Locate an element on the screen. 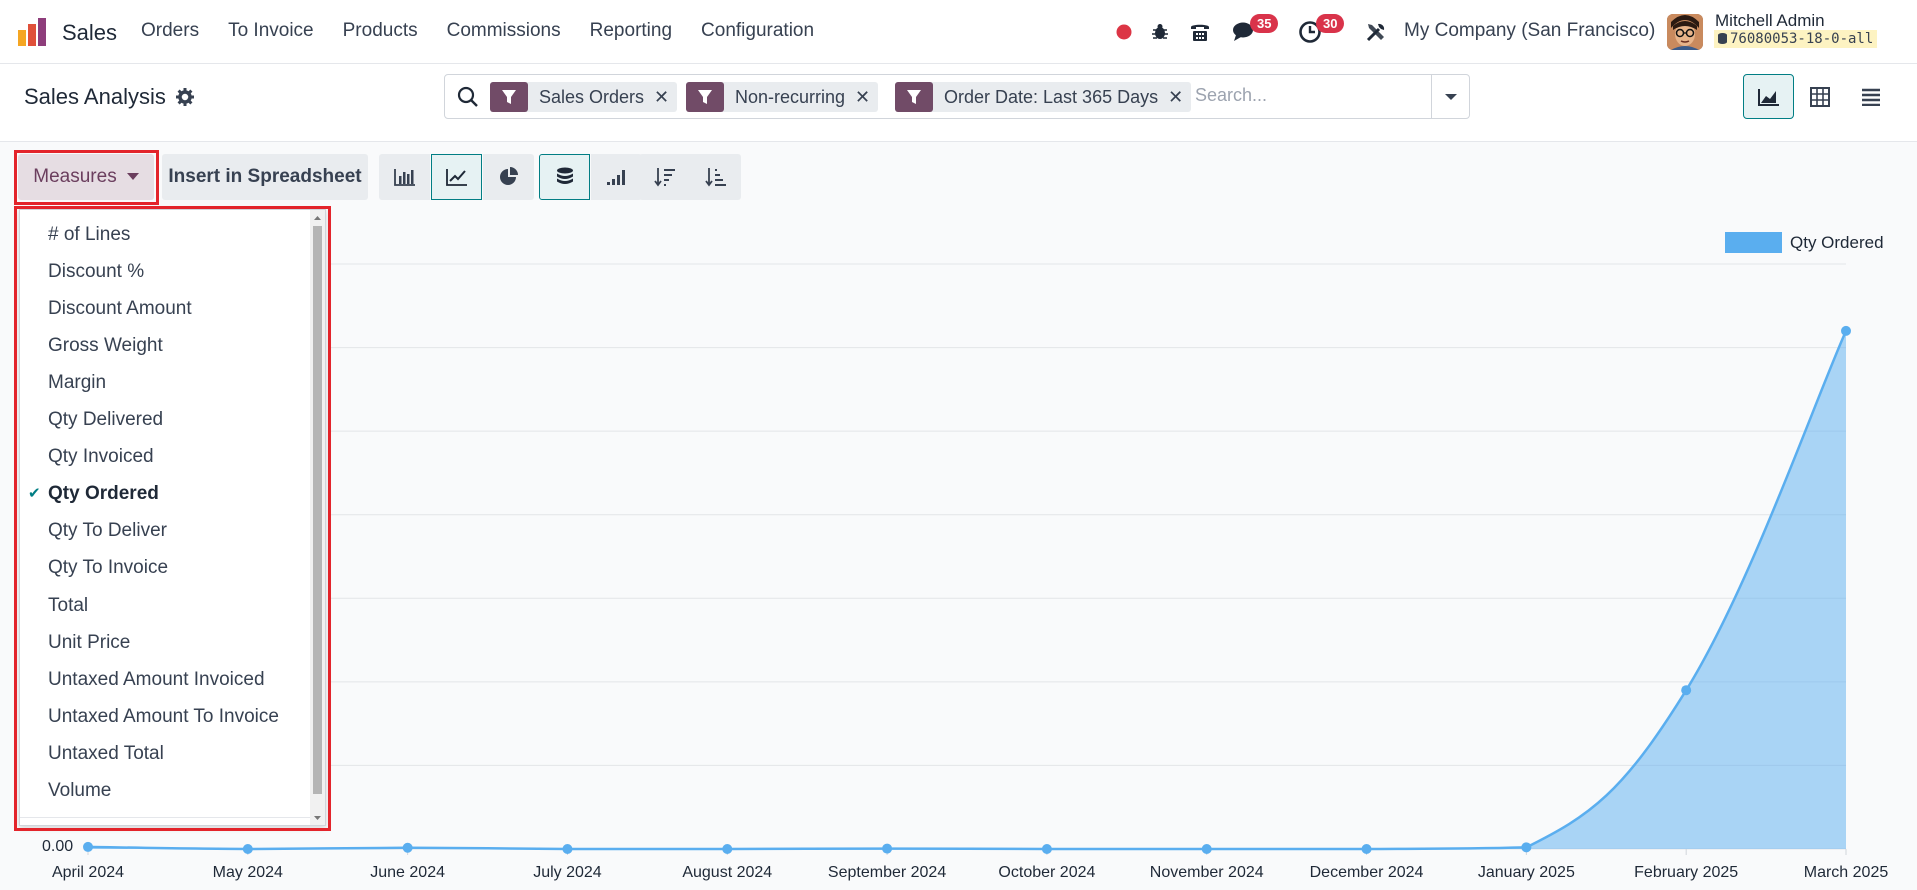 Image resolution: width=1917 pixels, height=890 pixels. bar-chart-button is located at coordinates (404, 177).